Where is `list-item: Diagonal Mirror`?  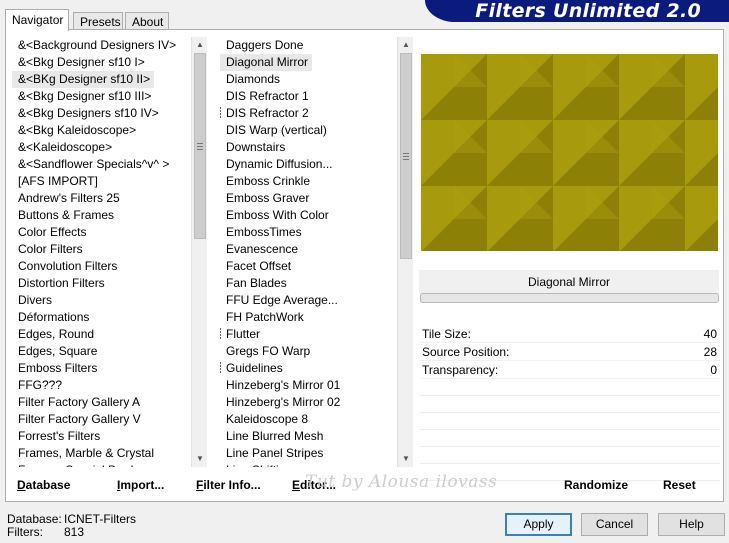
list-item: Diagonal Mirror is located at coordinates (308, 62).